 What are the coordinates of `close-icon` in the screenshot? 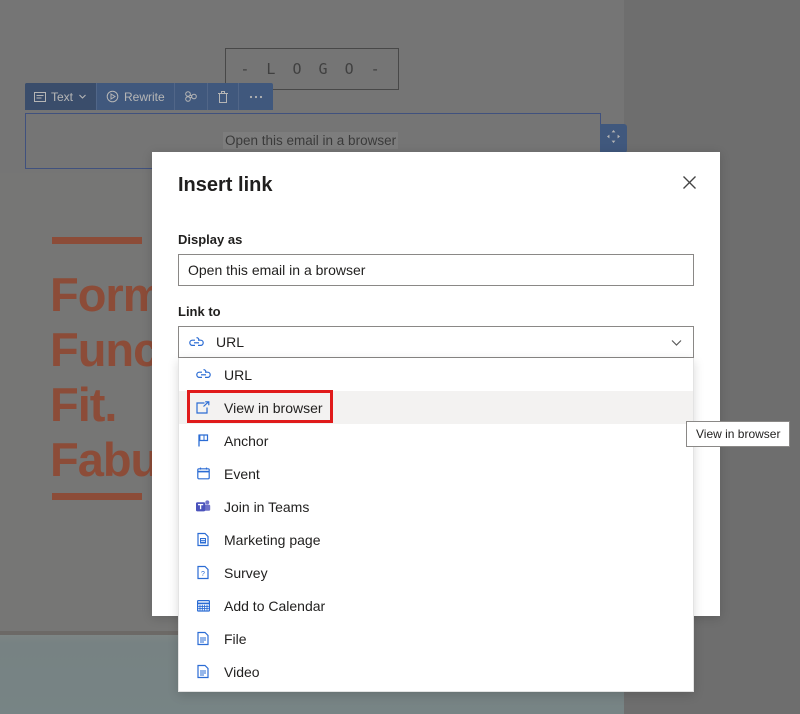 It's located at (689, 185).